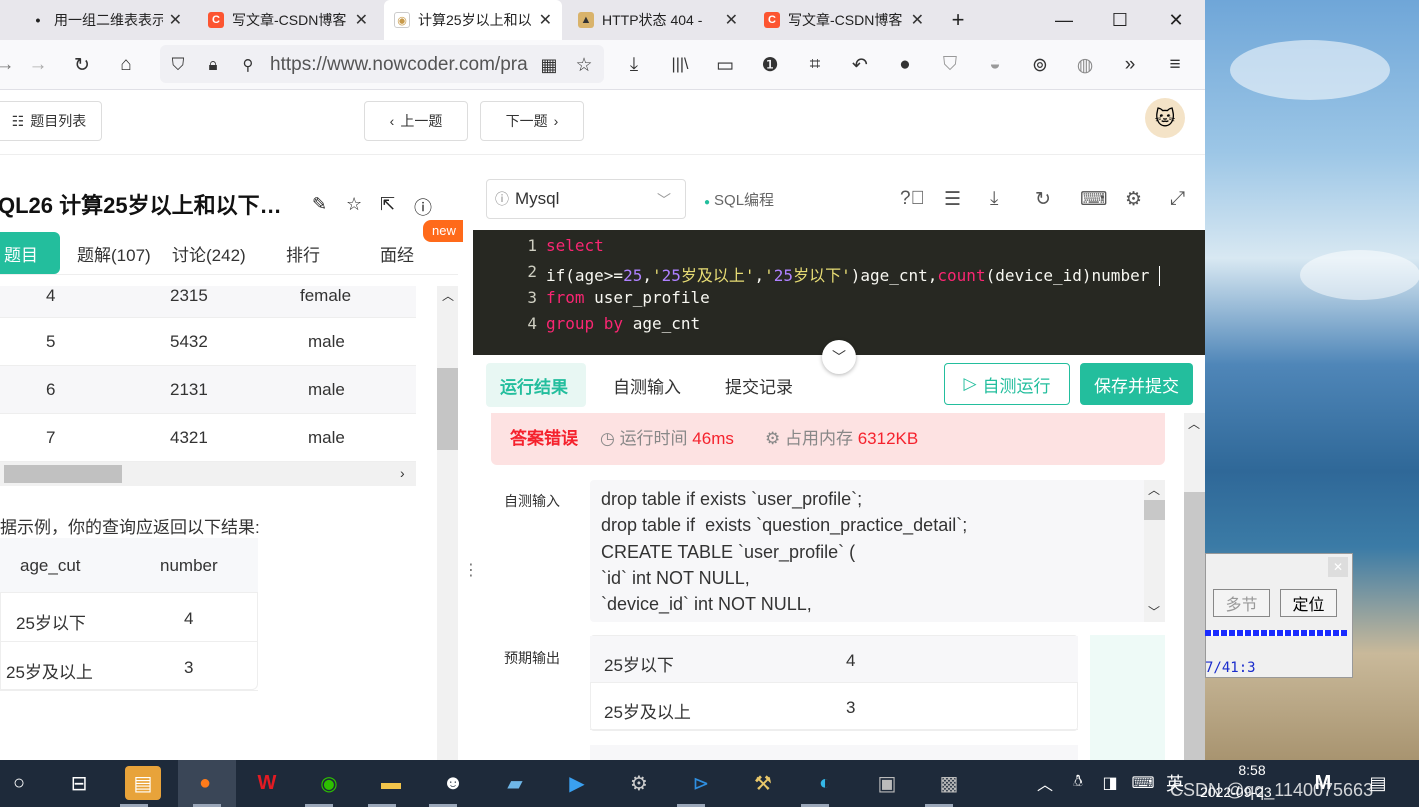 Image resolution: width=1419 pixels, height=807 pixels. What do you see at coordinates (995, 65) in the screenshot?
I see `extension-mask-icon: ◒` at bounding box center [995, 65].